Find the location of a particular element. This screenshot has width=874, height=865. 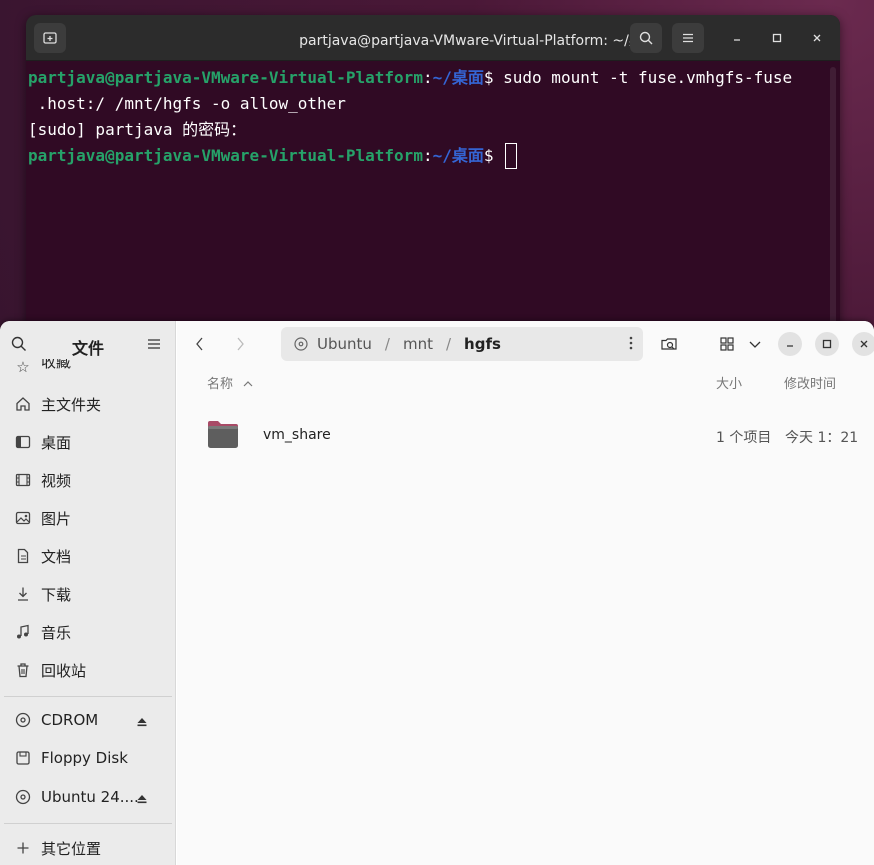

file-size: 1 个项目 is located at coordinates (744, 438).